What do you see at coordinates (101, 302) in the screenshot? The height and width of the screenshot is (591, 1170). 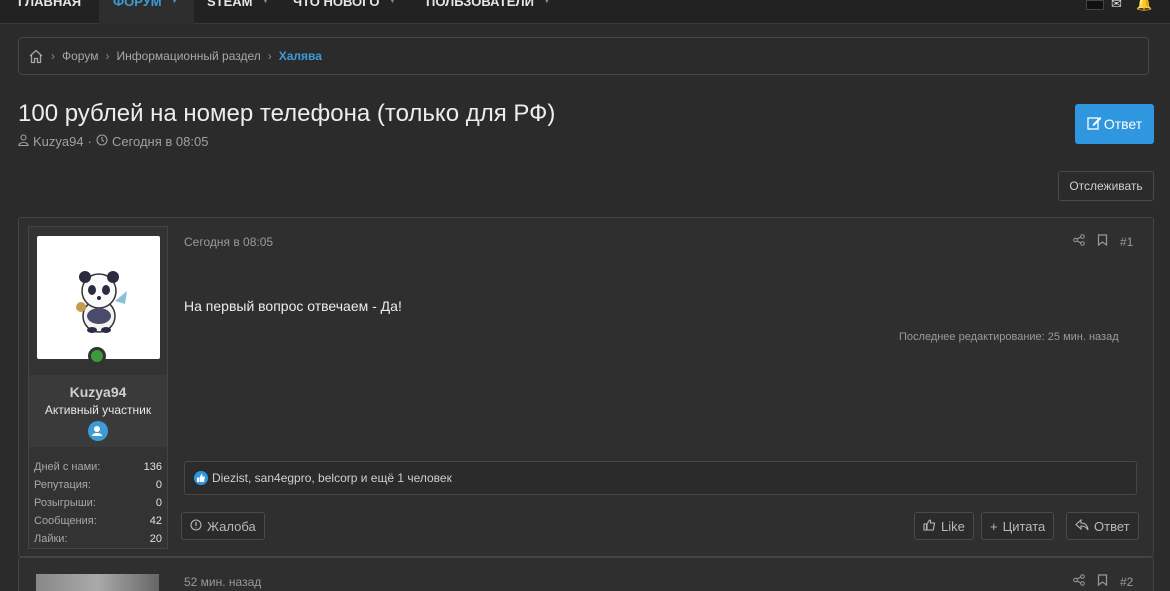 I see `panda-avatar-image` at bounding box center [101, 302].